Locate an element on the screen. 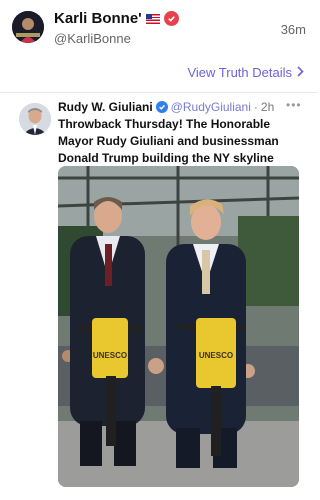 The image size is (320, 500). chevron-right-icon is located at coordinates (300, 72).